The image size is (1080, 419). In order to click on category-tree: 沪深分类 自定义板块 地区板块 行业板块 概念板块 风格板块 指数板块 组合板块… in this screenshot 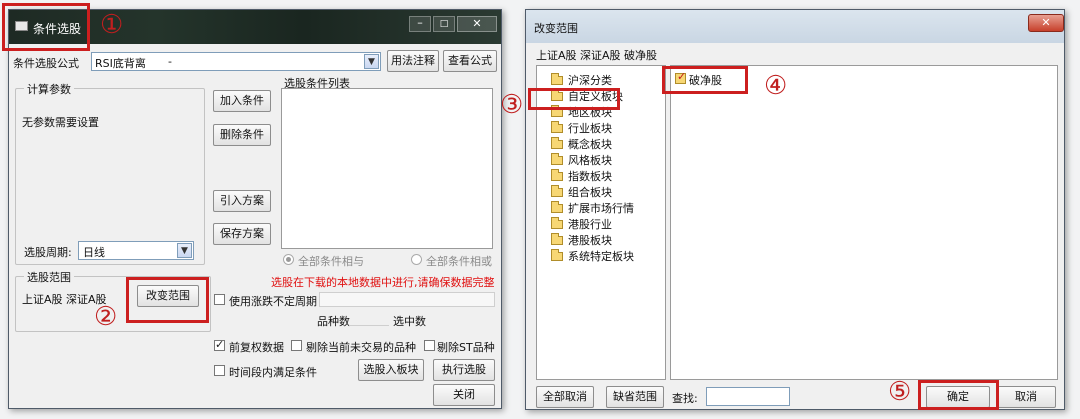, I will do `click(601, 222)`.